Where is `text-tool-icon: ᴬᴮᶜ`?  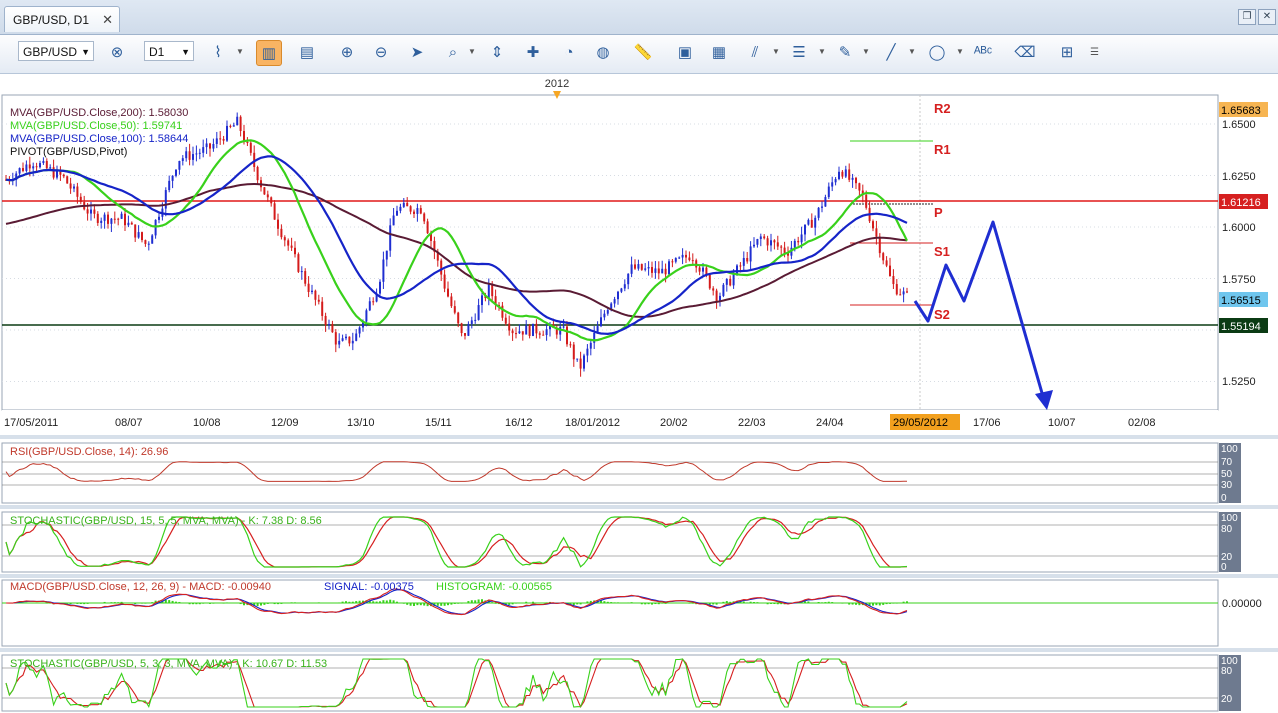 text-tool-icon: ᴬᴮᶜ is located at coordinates (983, 53).